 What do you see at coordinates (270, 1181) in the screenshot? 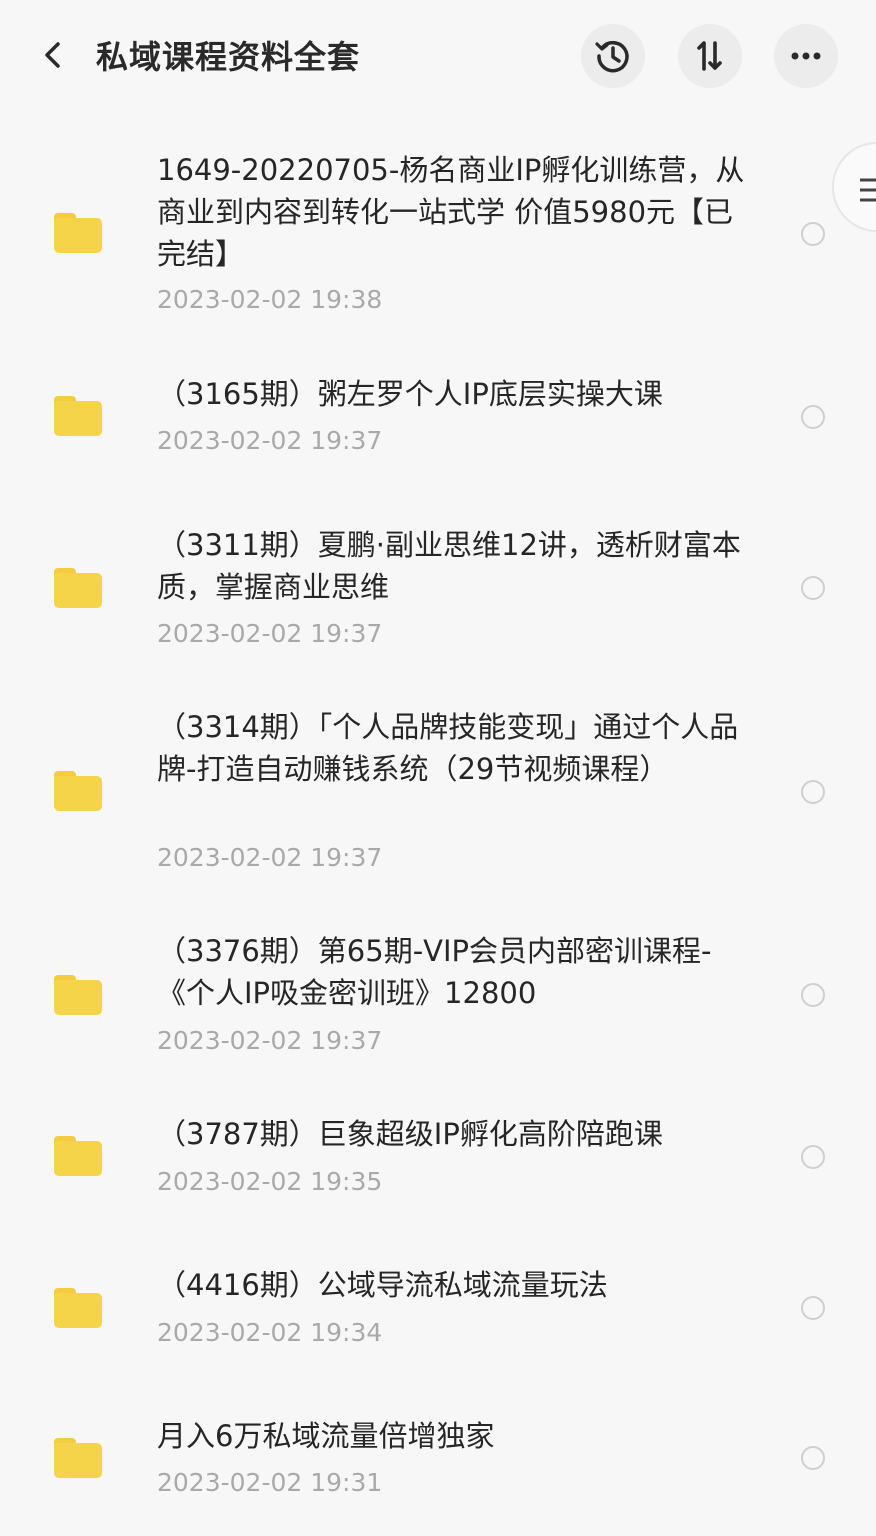
I see `file-date: 2023-02-02 19:35` at bounding box center [270, 1181].